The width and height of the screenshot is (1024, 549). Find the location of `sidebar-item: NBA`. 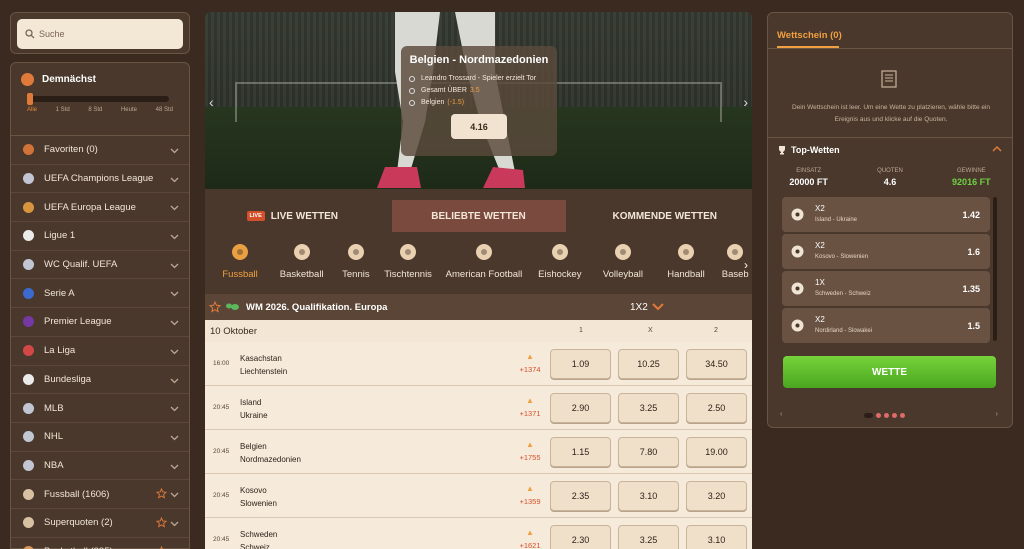

sidebar-item: NBA is located at coordinates (100, 466).